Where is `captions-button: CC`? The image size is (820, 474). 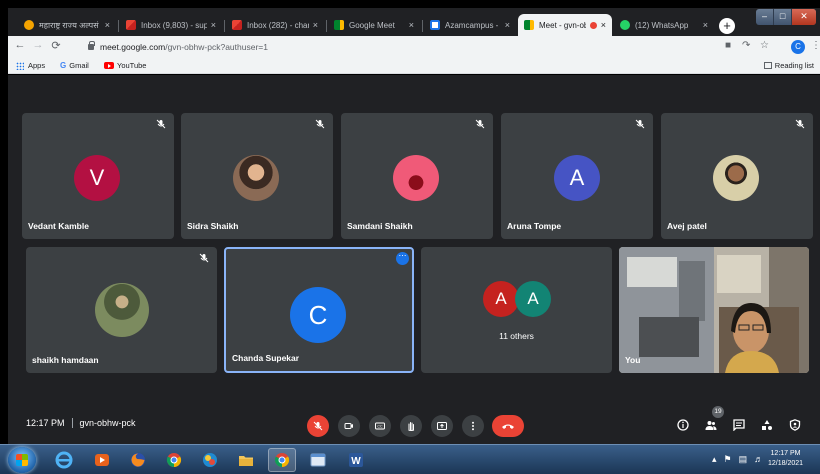 captions-button: CC is located at coordinates (380, 426).